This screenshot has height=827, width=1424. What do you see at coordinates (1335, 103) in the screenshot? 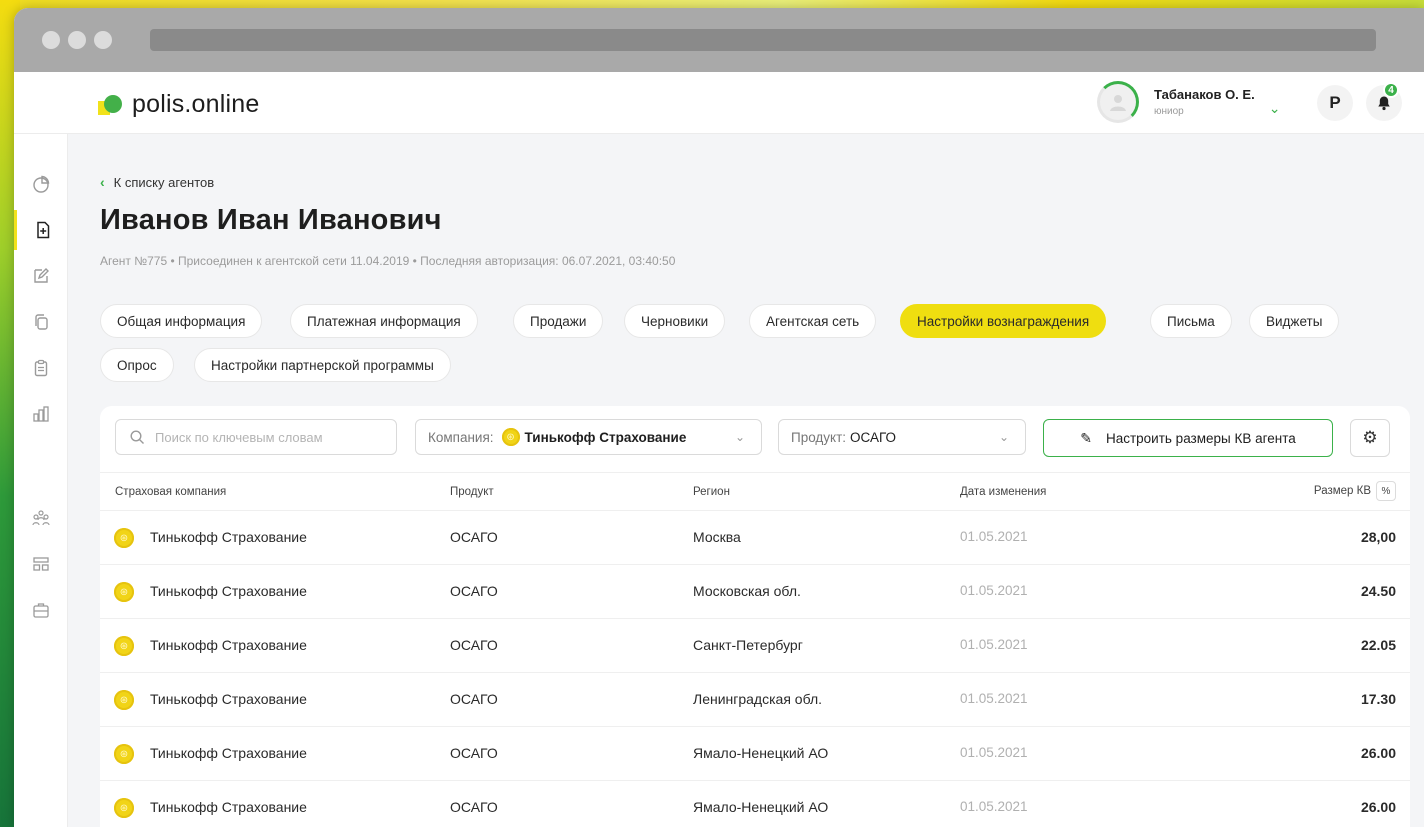
I see `balance-button: Р` at bounding box center [1335, 103].